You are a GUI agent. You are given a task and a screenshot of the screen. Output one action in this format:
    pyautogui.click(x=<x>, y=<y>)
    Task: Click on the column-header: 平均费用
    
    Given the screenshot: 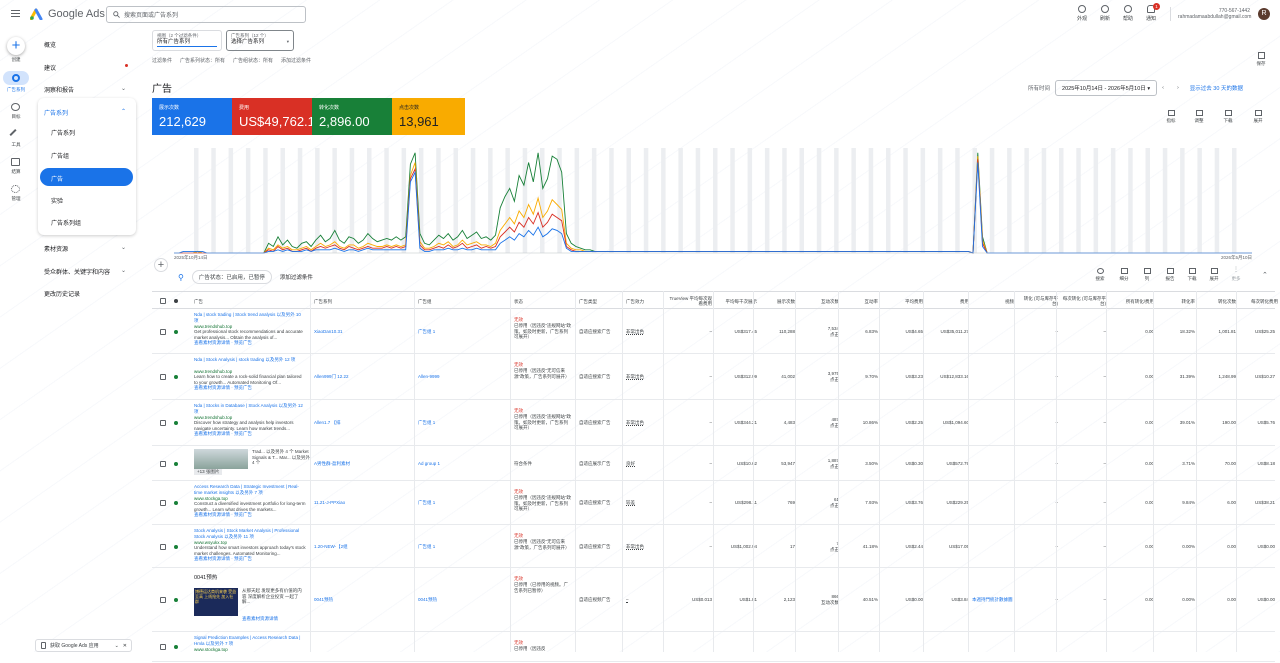 What is the action you would take?
    pyautogui.click(x=903, y=301)
    